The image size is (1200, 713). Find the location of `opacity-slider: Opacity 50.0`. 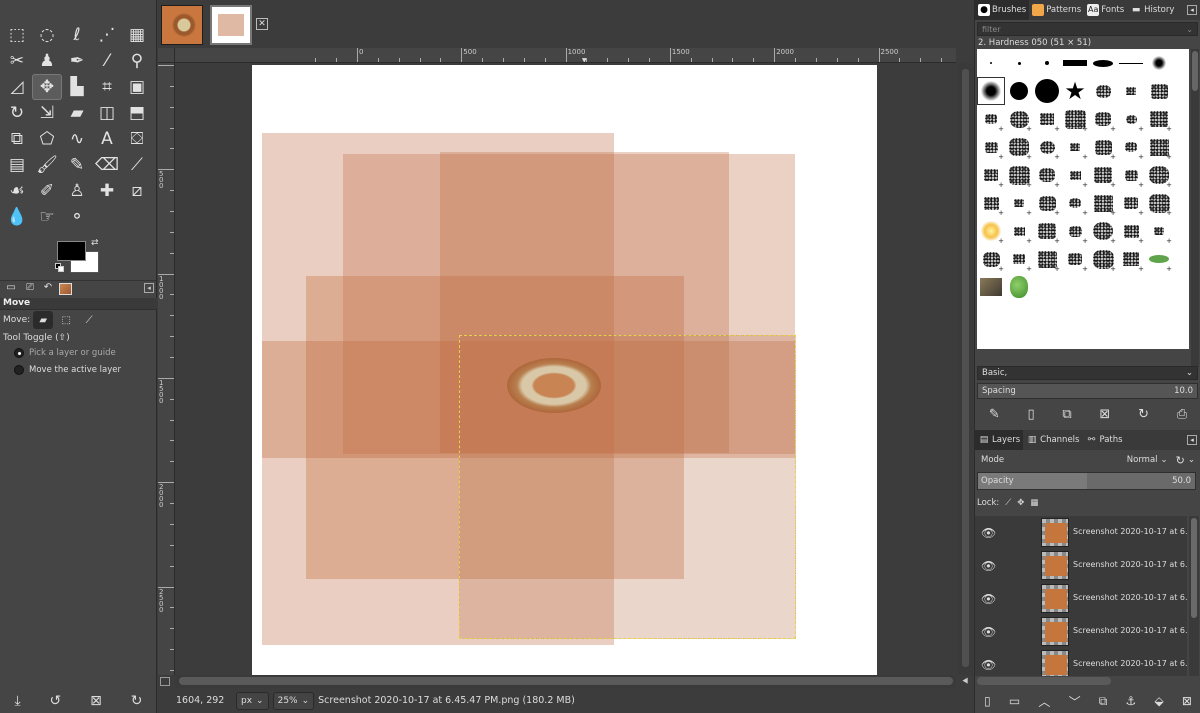

opacity-slider: Opacity 50.0 is located at coordinates (1086, 481).